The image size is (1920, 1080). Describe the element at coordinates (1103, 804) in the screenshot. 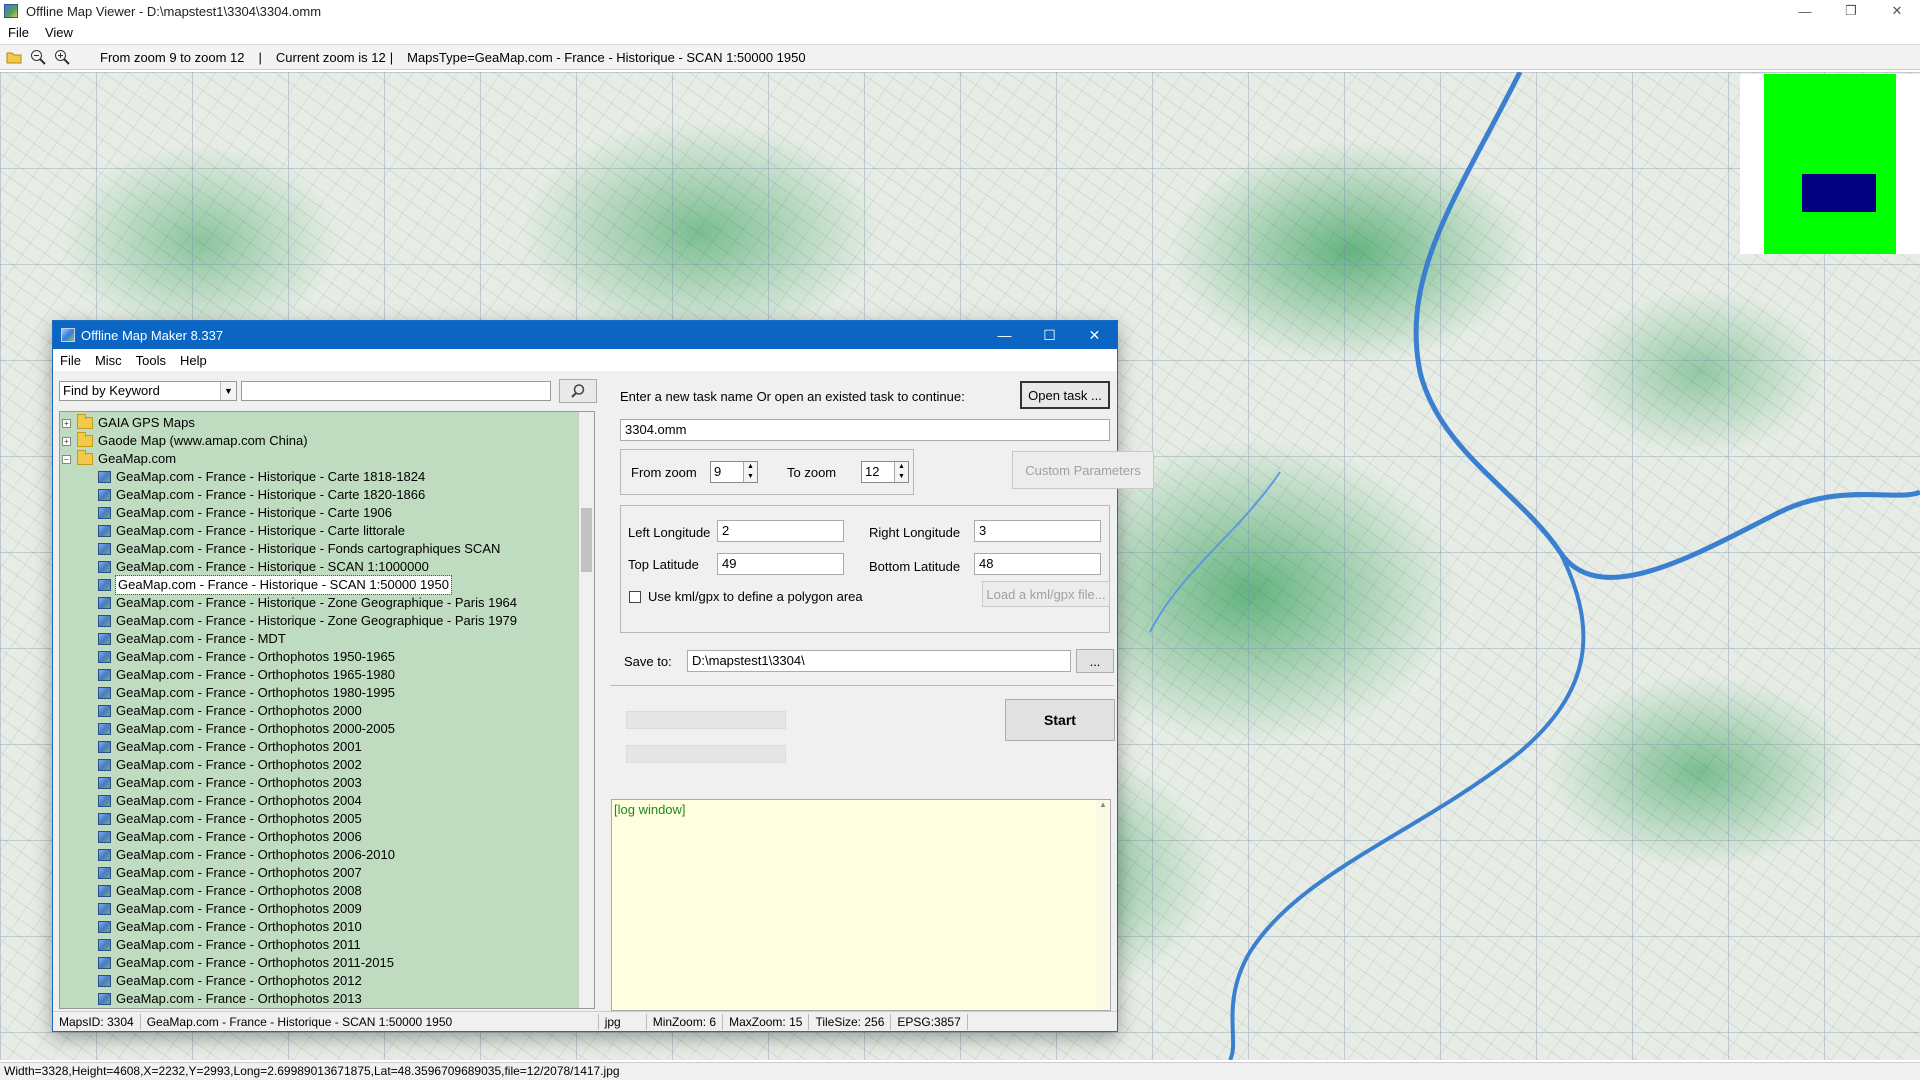

I see `scroll-up-icon: ▲` at that location.